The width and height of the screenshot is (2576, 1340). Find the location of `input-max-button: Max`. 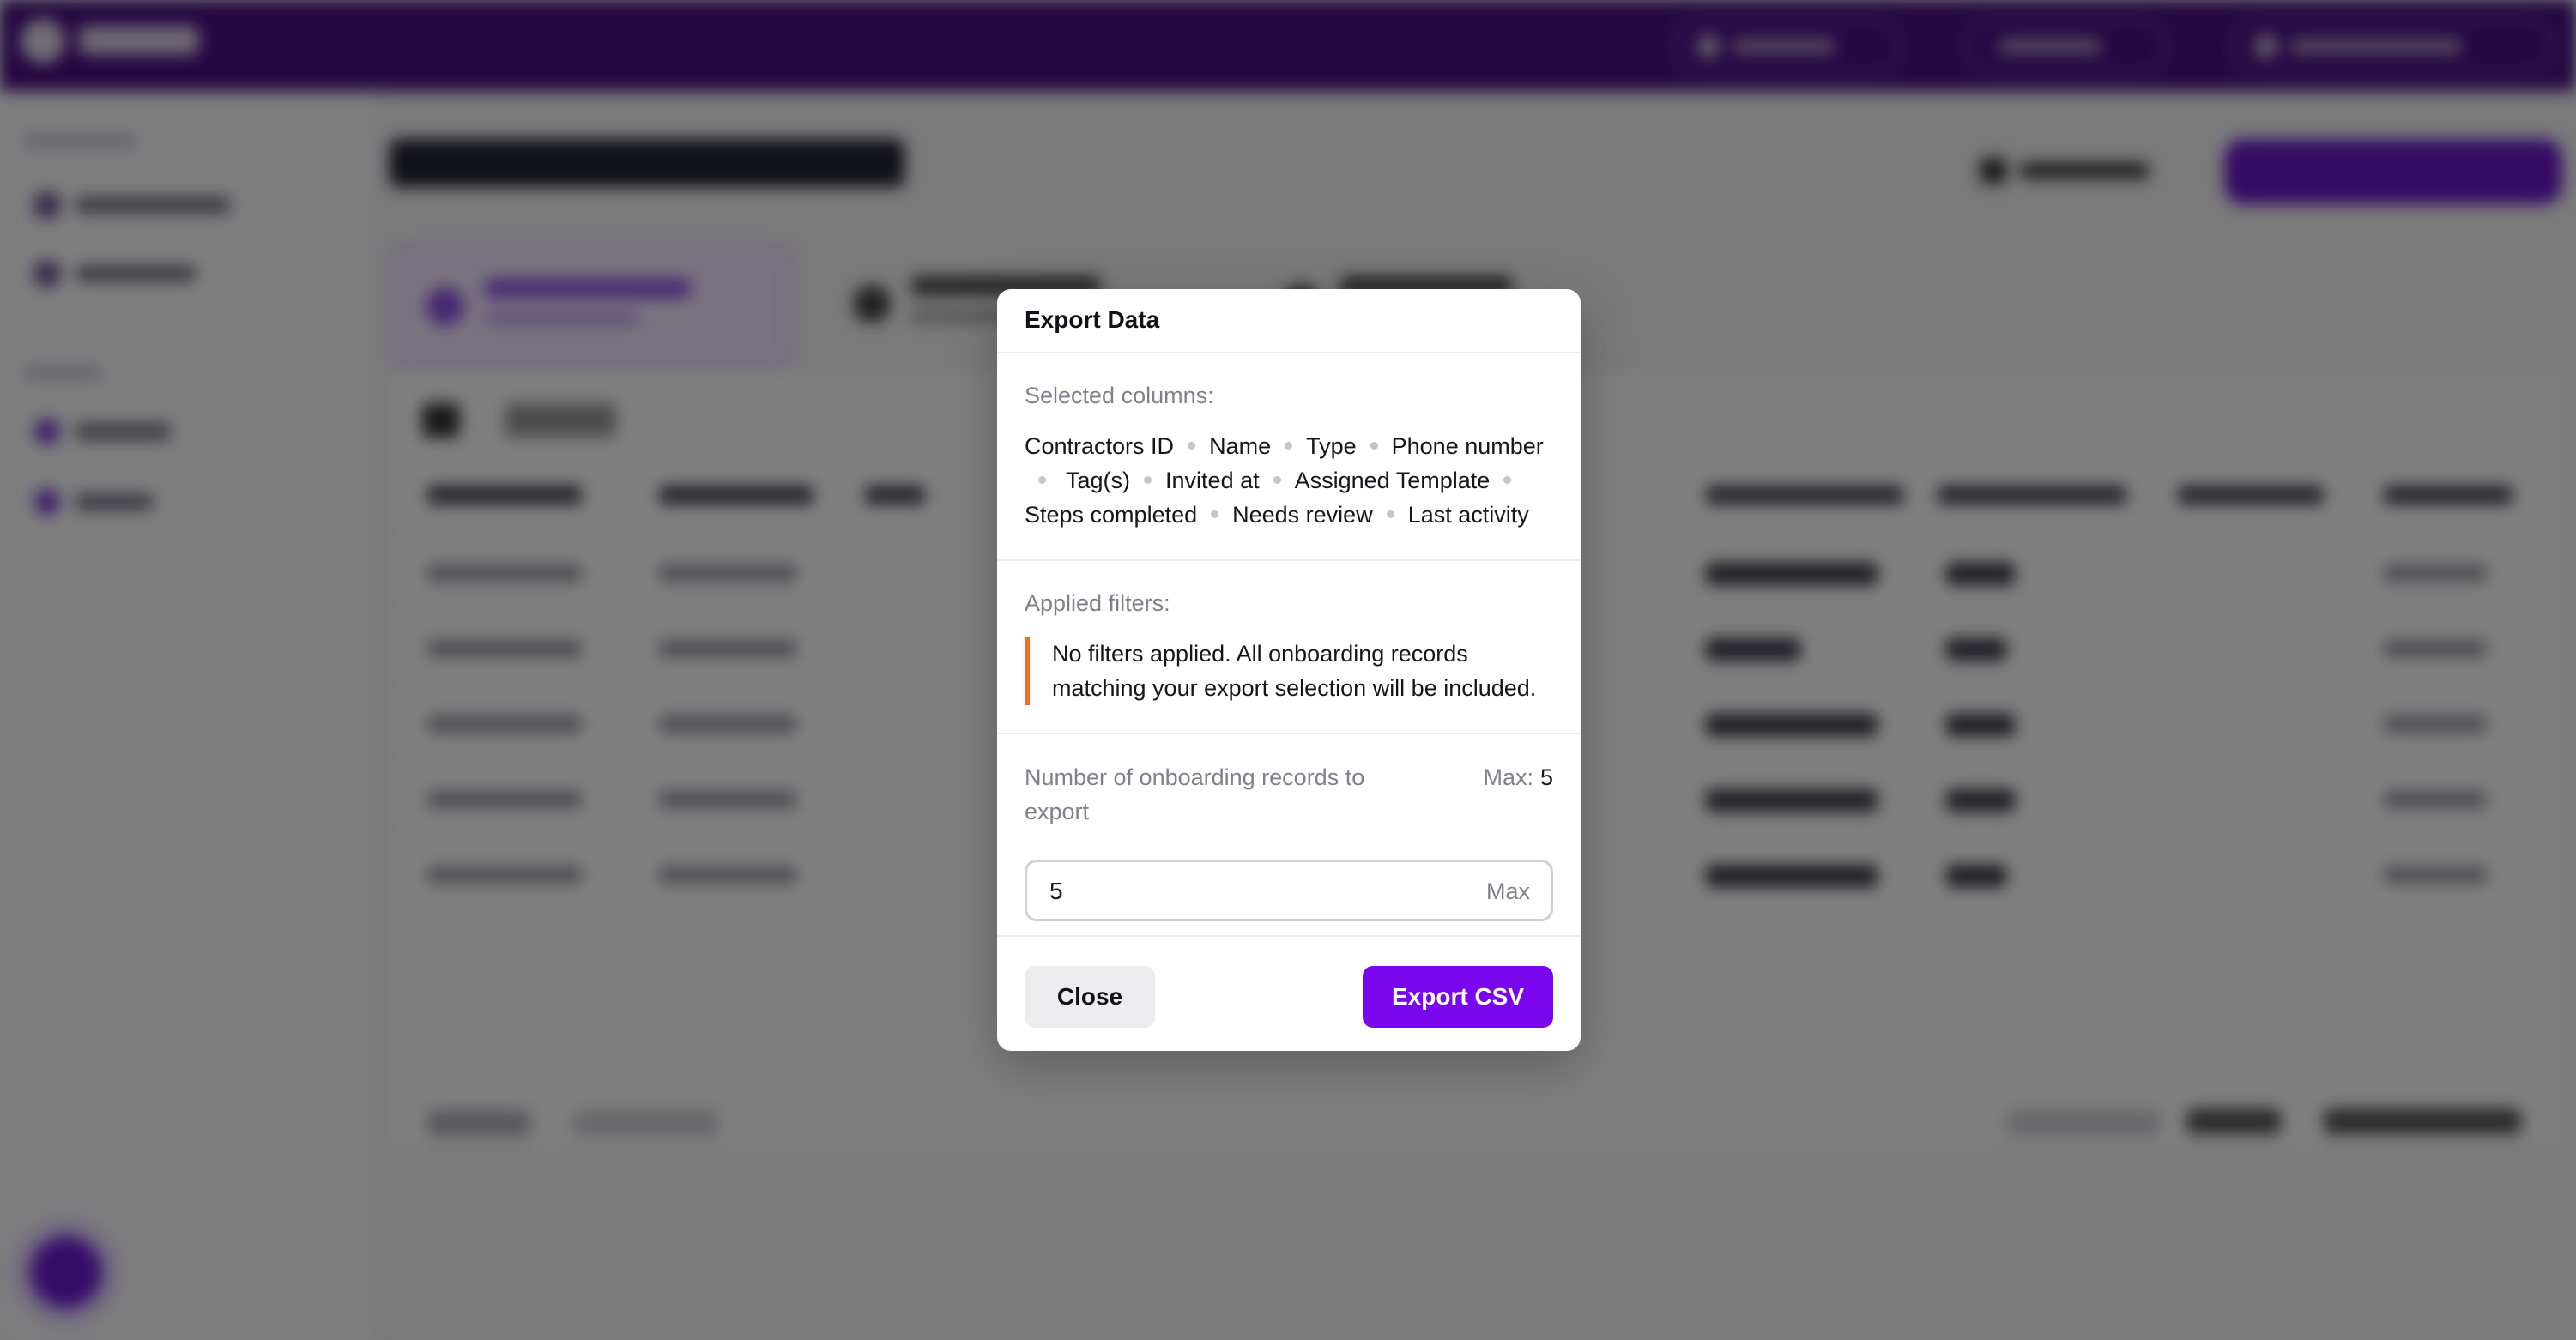

input-max-button: Max is located at coordinates (1508, 892).